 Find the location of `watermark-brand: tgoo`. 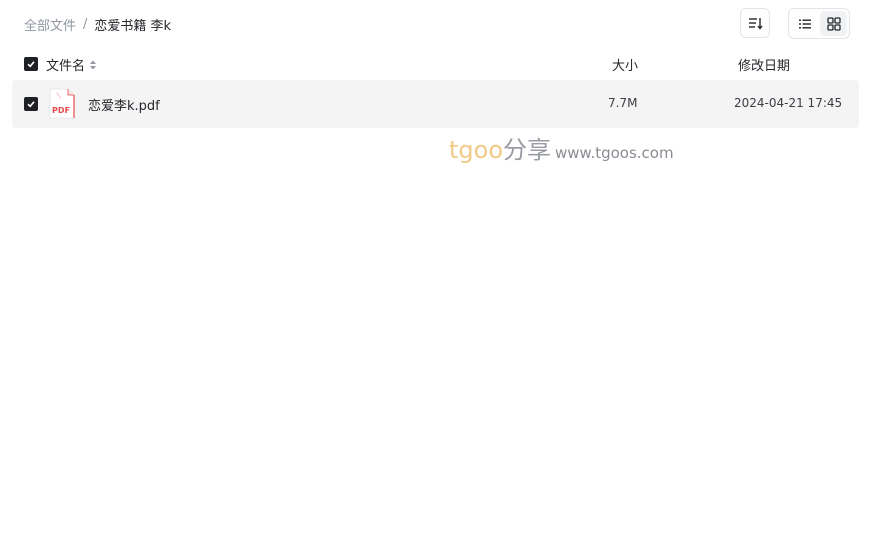

watermark-brand: tgoo is located at coordinates (476, 150).